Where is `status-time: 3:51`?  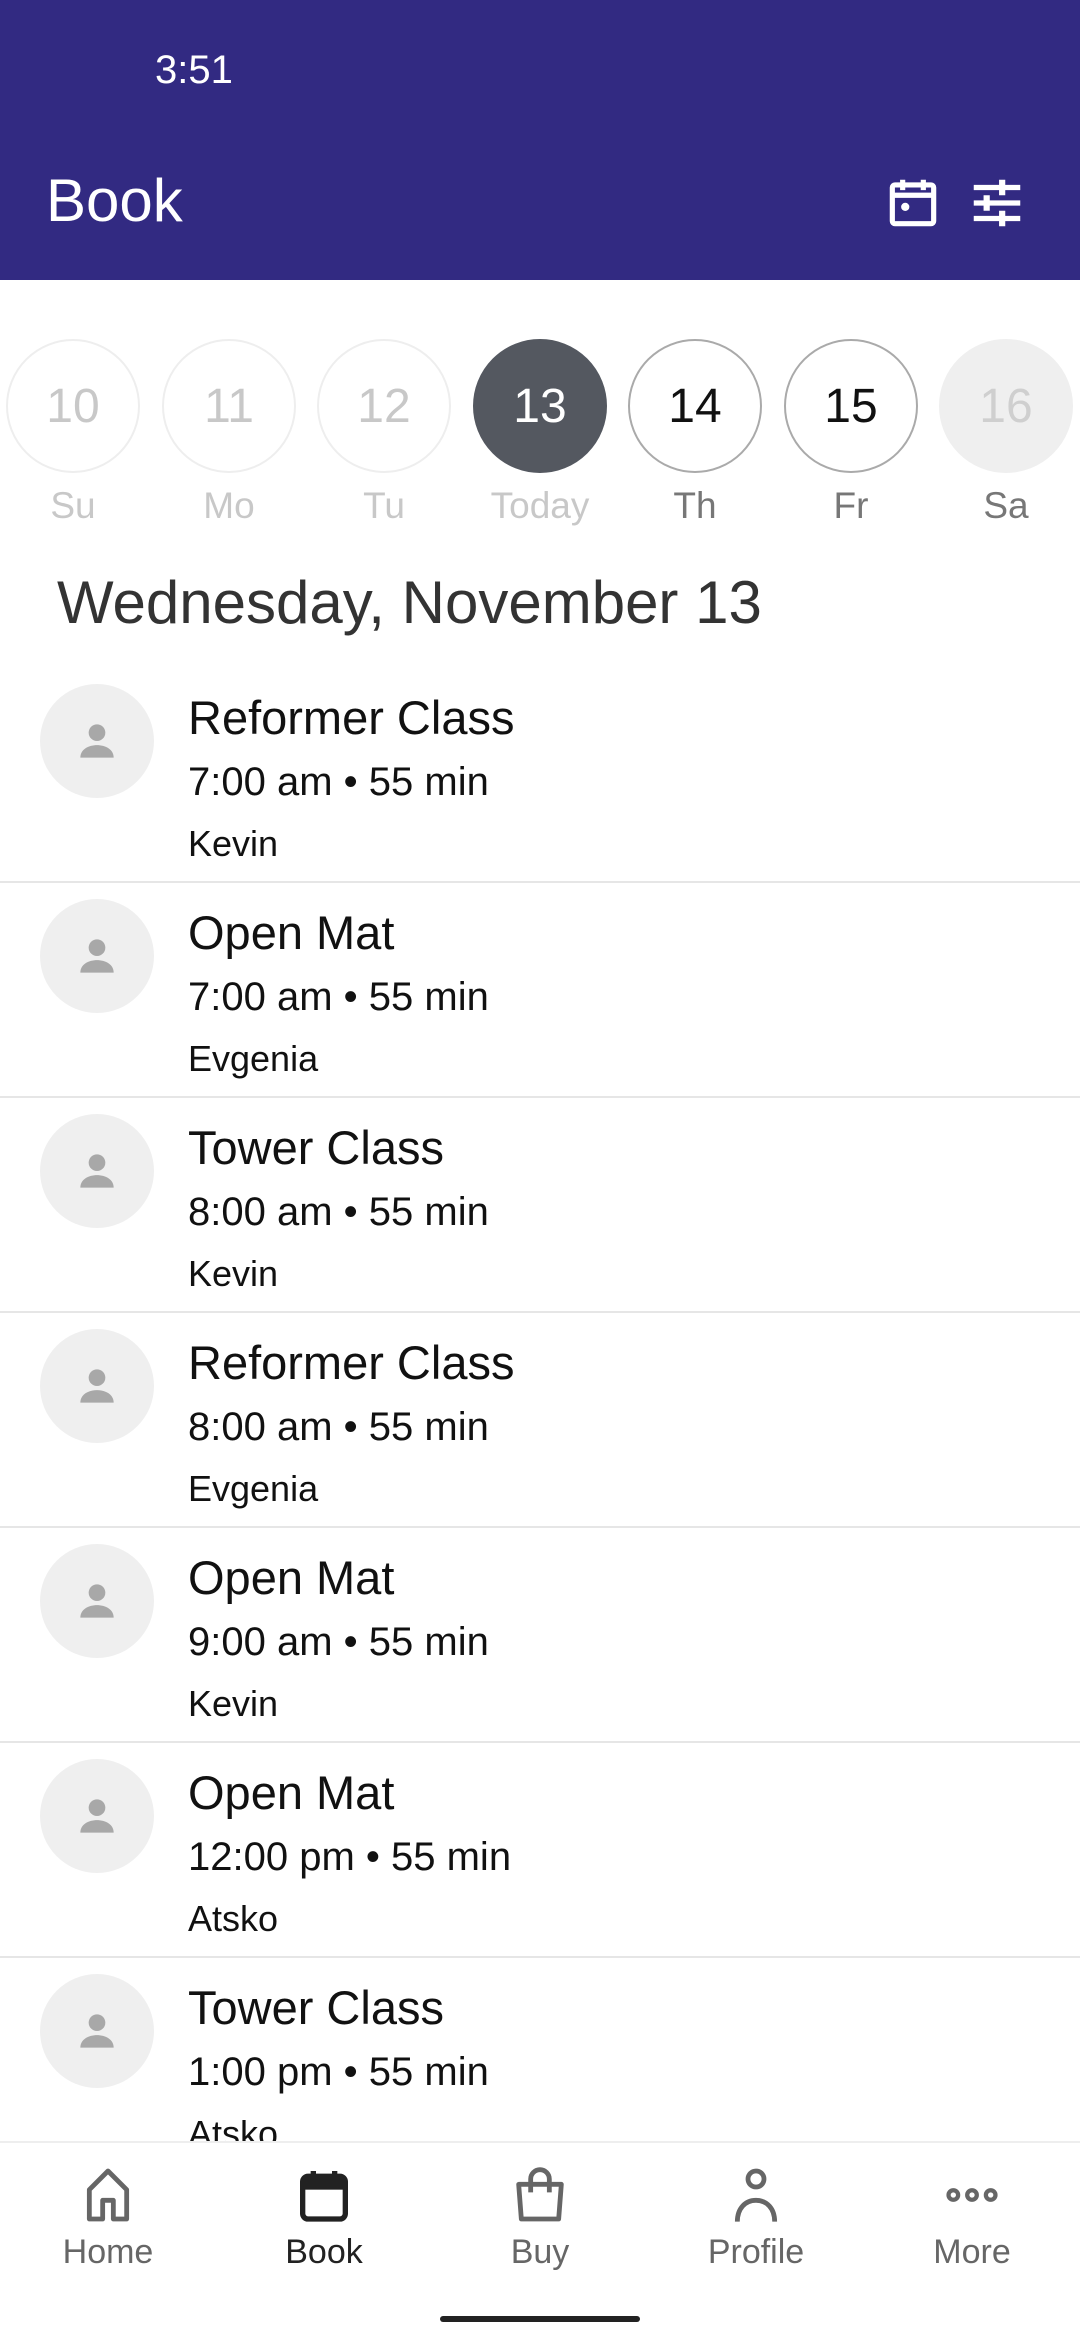 status-time: 3:51 is located at coordinates (194, 70).